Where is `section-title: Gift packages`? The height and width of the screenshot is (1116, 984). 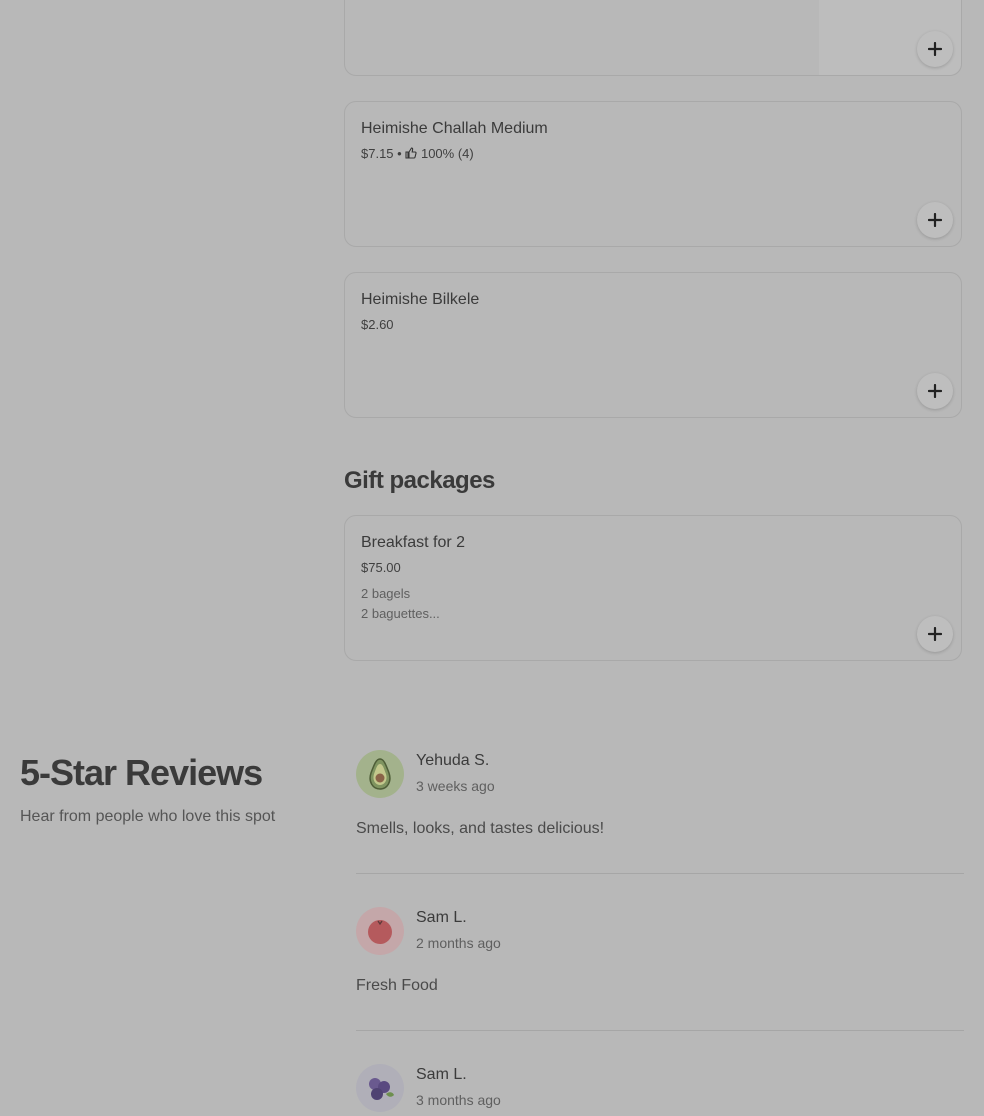 section-title: Gift packages is located at coordinates (419, 480).